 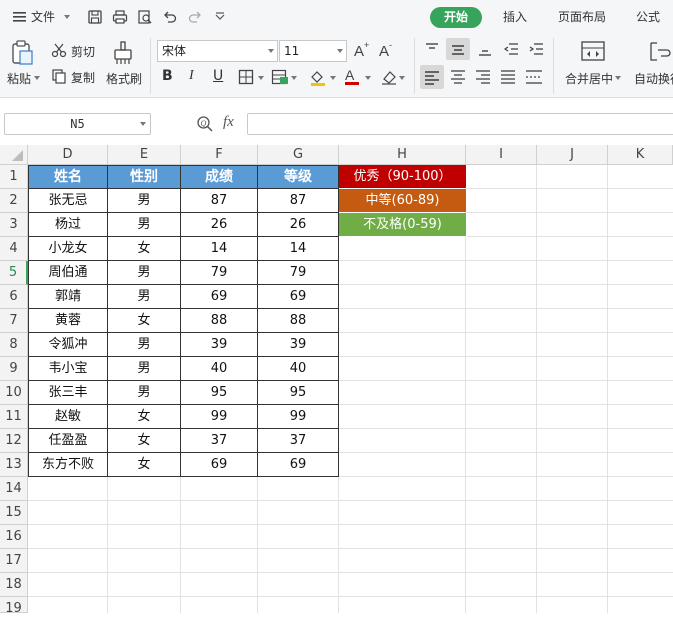 What do you see at coordinates (219, 441) in the screenshot?
I see `score-cell: 37` at bounding box center [219, 441].